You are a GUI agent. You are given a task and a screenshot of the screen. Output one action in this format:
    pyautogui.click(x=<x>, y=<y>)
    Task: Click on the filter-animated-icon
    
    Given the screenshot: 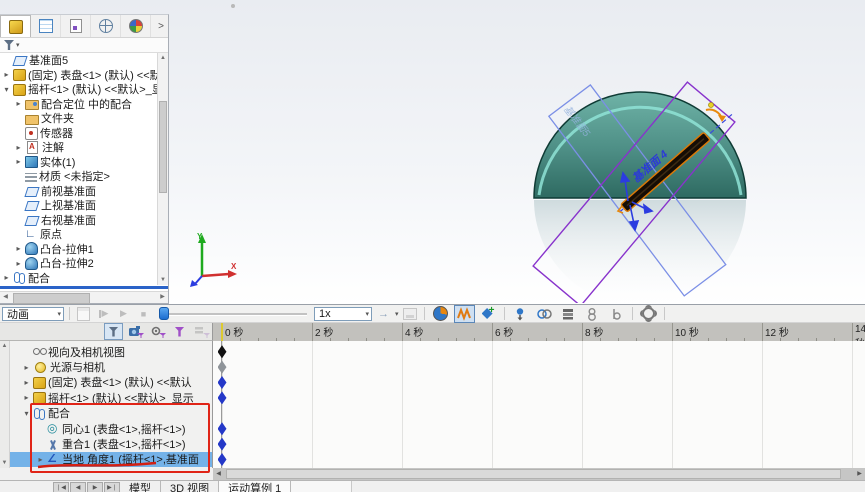 What is the action you would take?
    pyautogui.click(x=135, y=331)
    